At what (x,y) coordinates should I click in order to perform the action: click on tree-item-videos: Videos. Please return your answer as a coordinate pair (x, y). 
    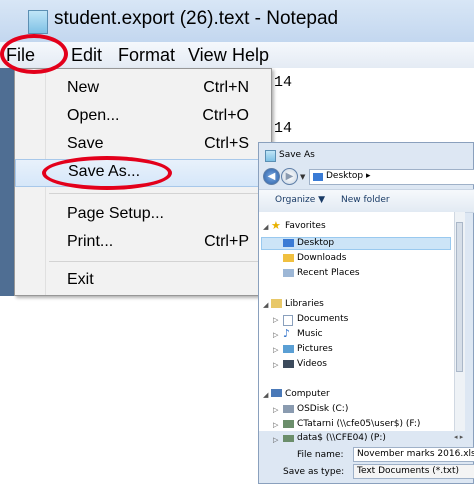
    Looking at the image, I should click on (312, 364).